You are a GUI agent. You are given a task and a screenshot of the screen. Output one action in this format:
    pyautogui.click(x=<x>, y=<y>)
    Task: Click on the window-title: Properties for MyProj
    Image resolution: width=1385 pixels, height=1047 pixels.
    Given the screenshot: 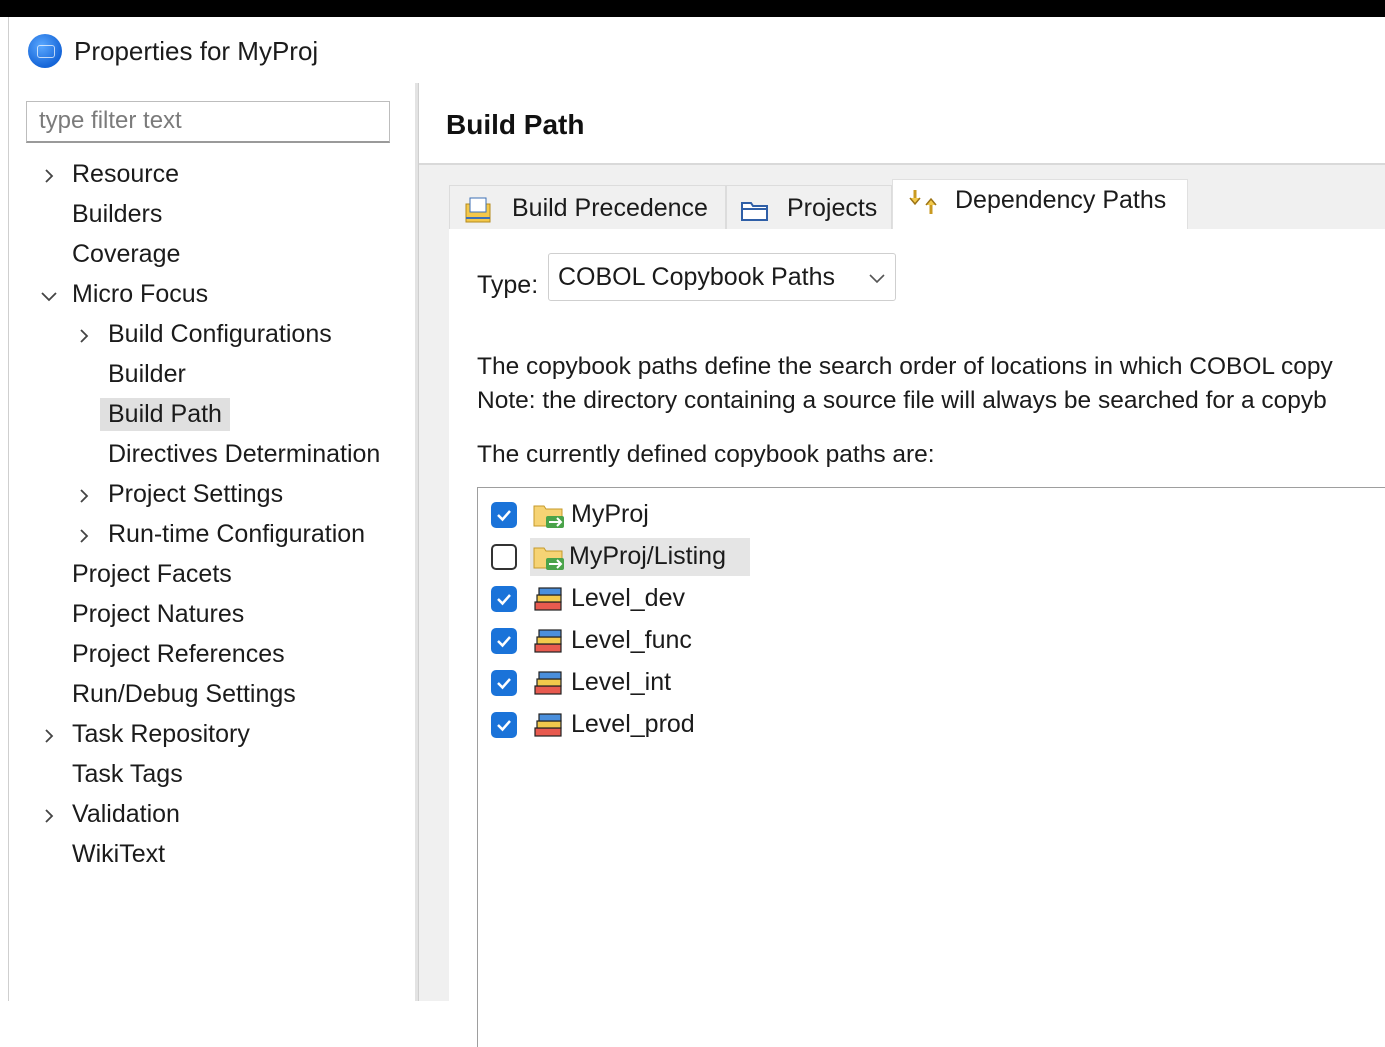 What is the action you would take?
    pyautogui.click(x=196, y=51)
    